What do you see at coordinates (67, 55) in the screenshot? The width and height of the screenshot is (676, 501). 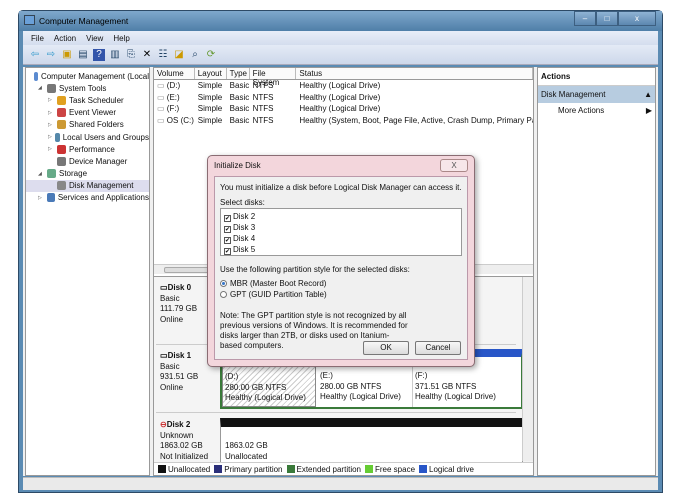 I see `up-folder-icon: ▣` at bounding box center [67, 55].